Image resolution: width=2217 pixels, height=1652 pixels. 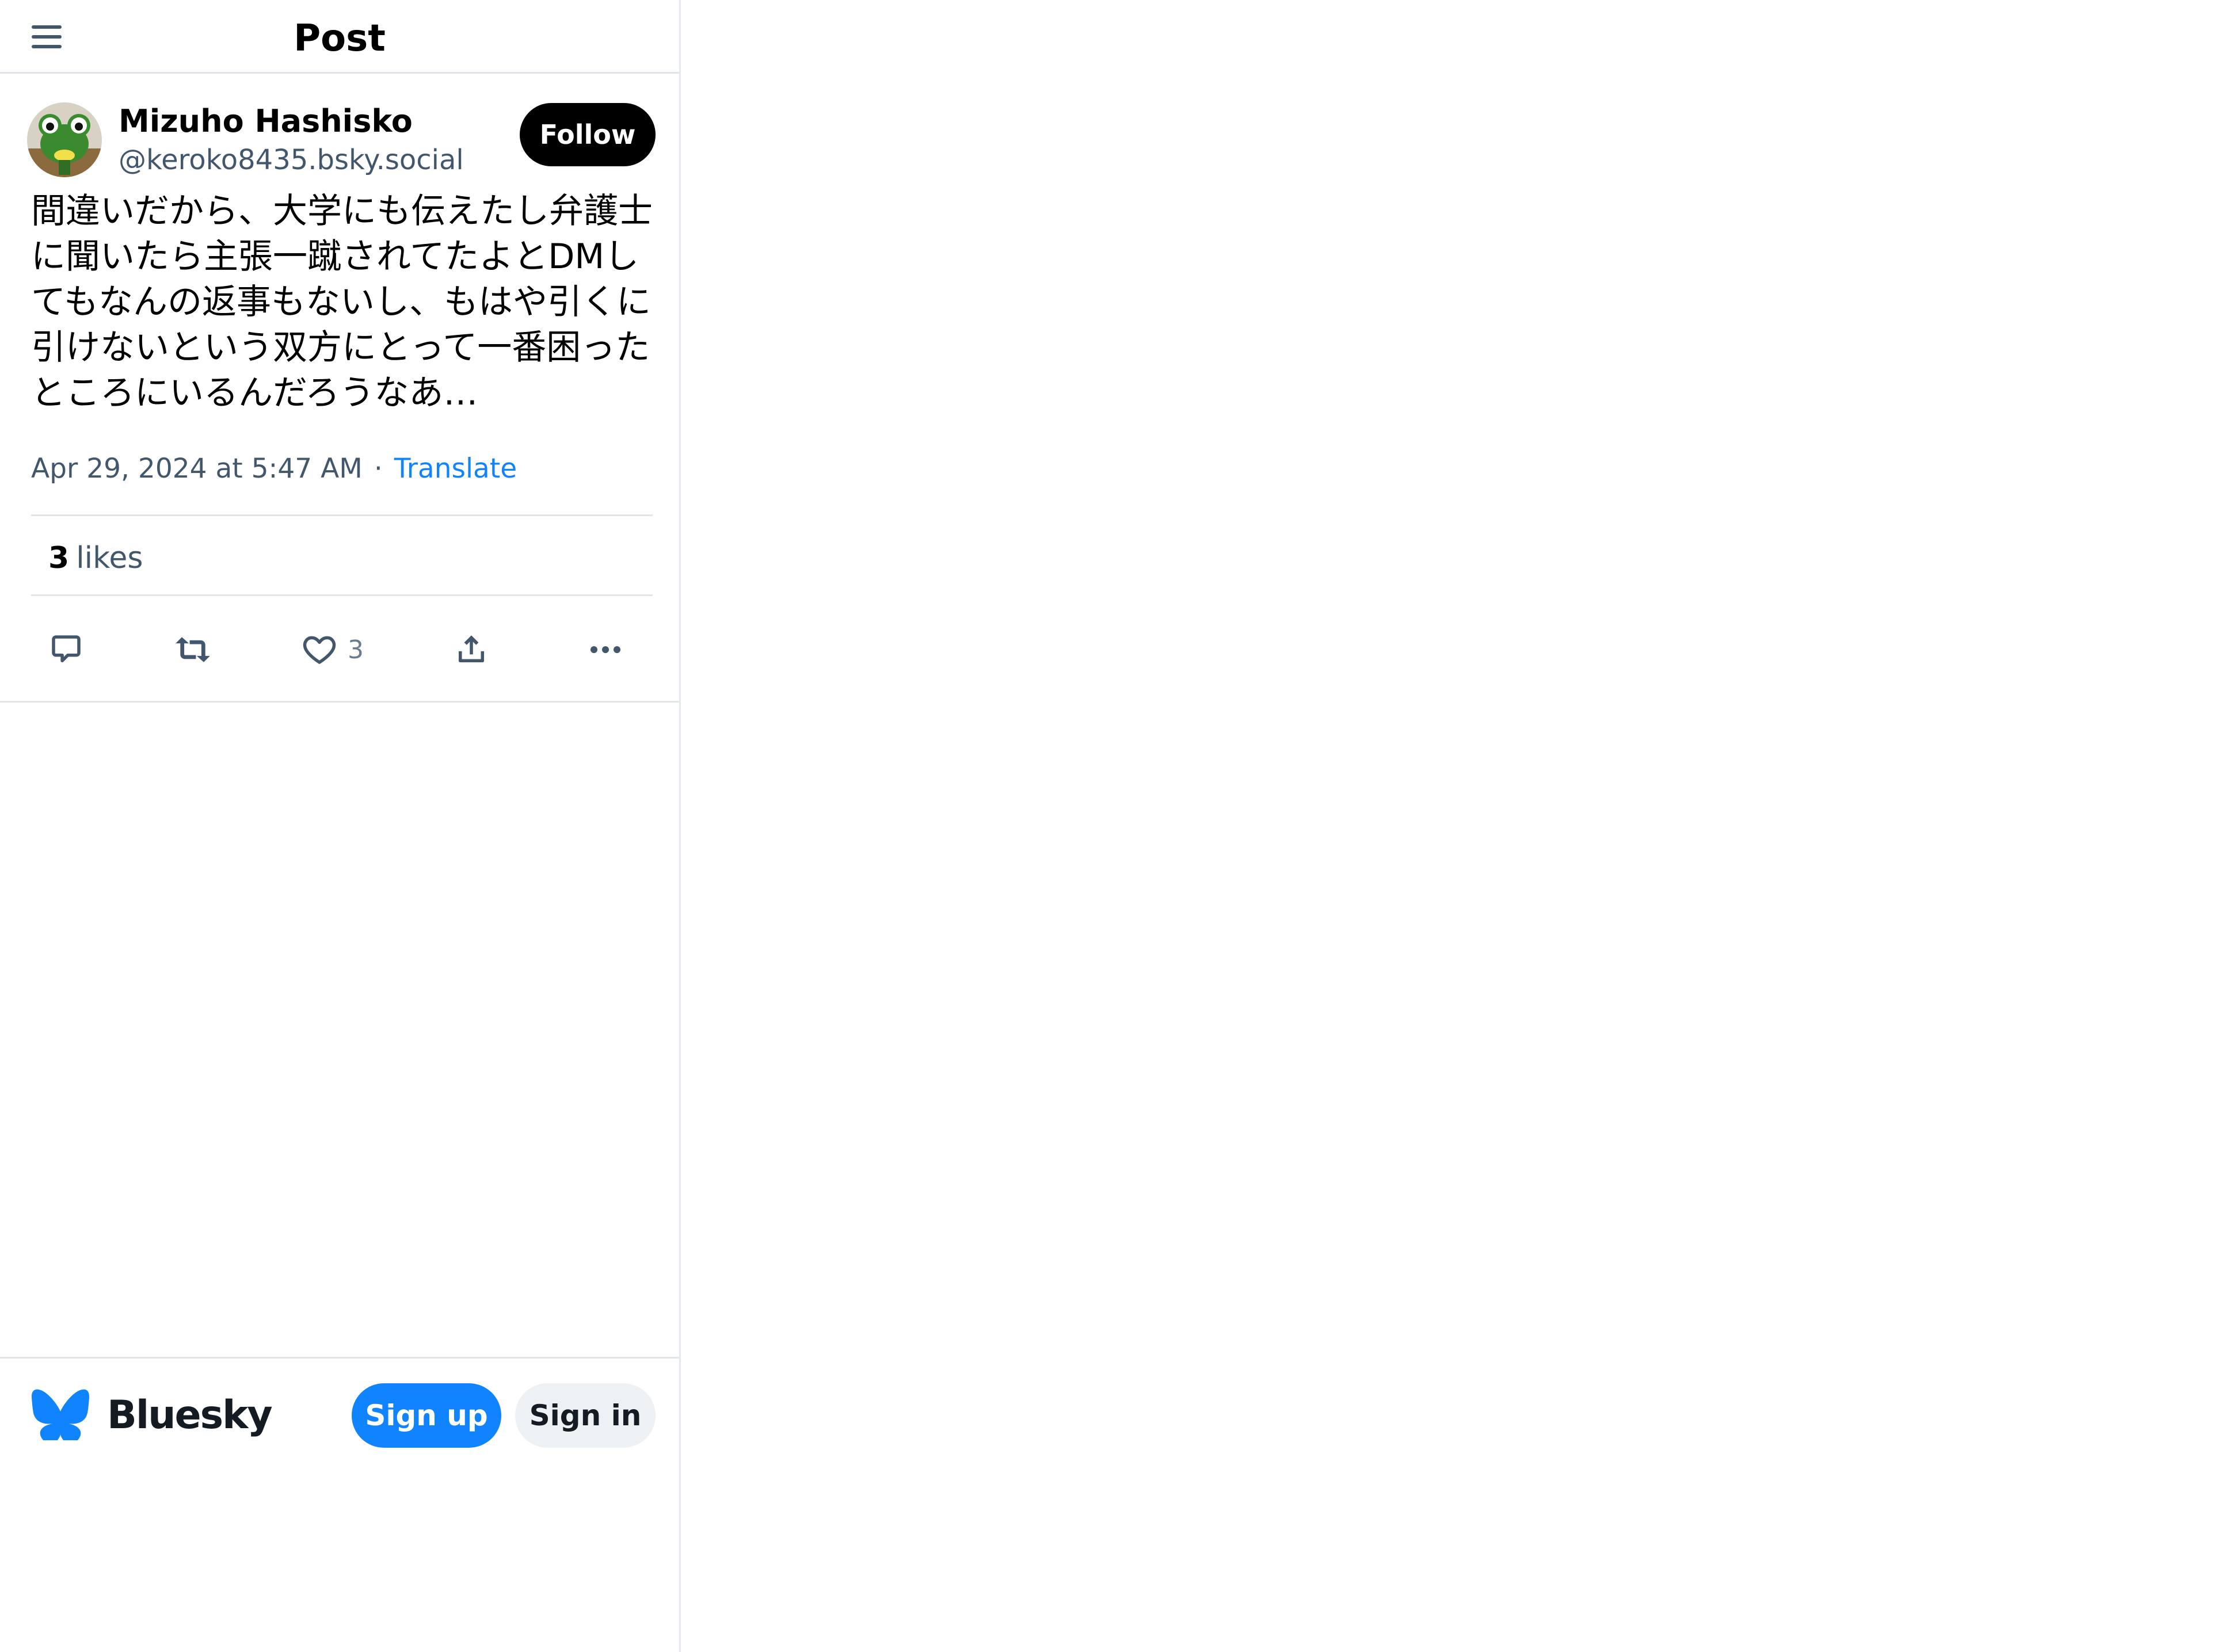 I want to click on frog-avatar-icon, so click(x=64, y=139).